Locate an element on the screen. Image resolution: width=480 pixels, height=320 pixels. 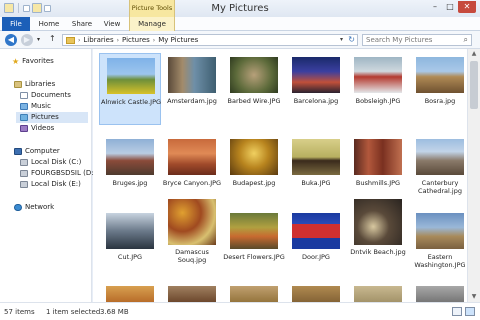
nav-label: FOURGBSDSIL (D:) is located at coordinates (64, 173).